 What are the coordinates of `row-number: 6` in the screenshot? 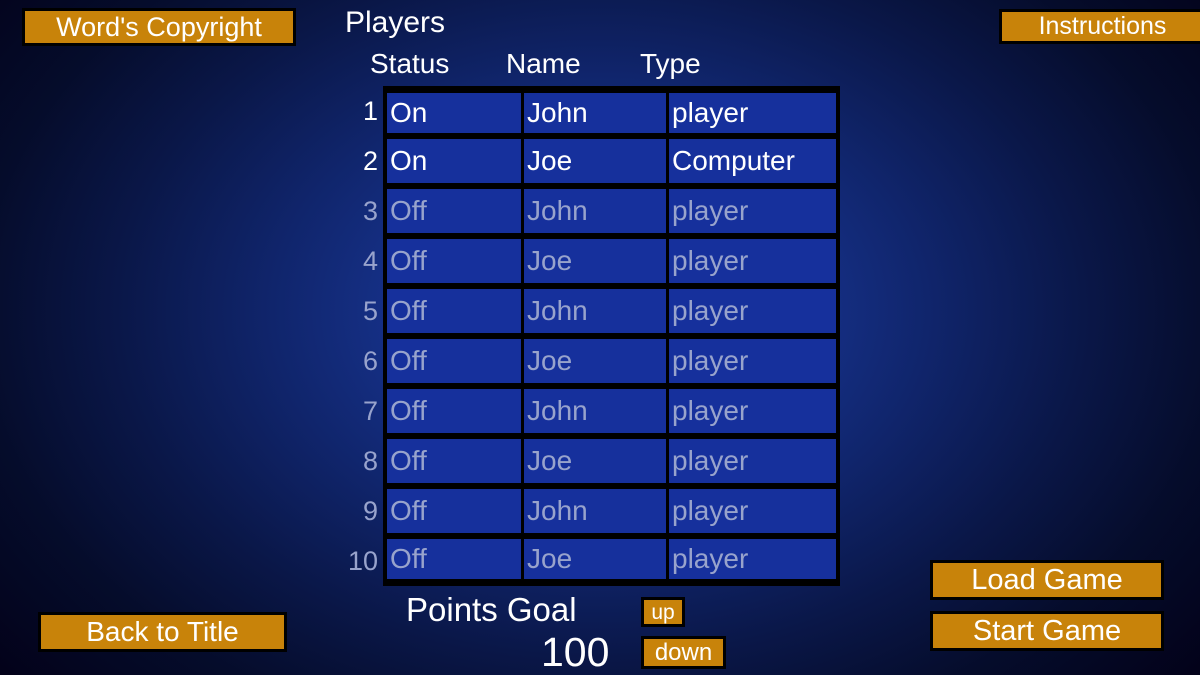 It's located at (370, 360).